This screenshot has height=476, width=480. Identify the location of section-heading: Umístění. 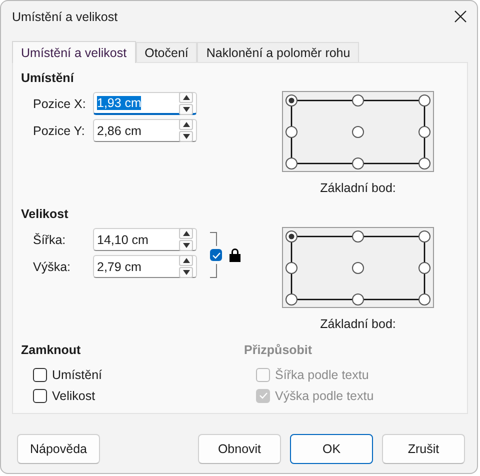
(48, 79).